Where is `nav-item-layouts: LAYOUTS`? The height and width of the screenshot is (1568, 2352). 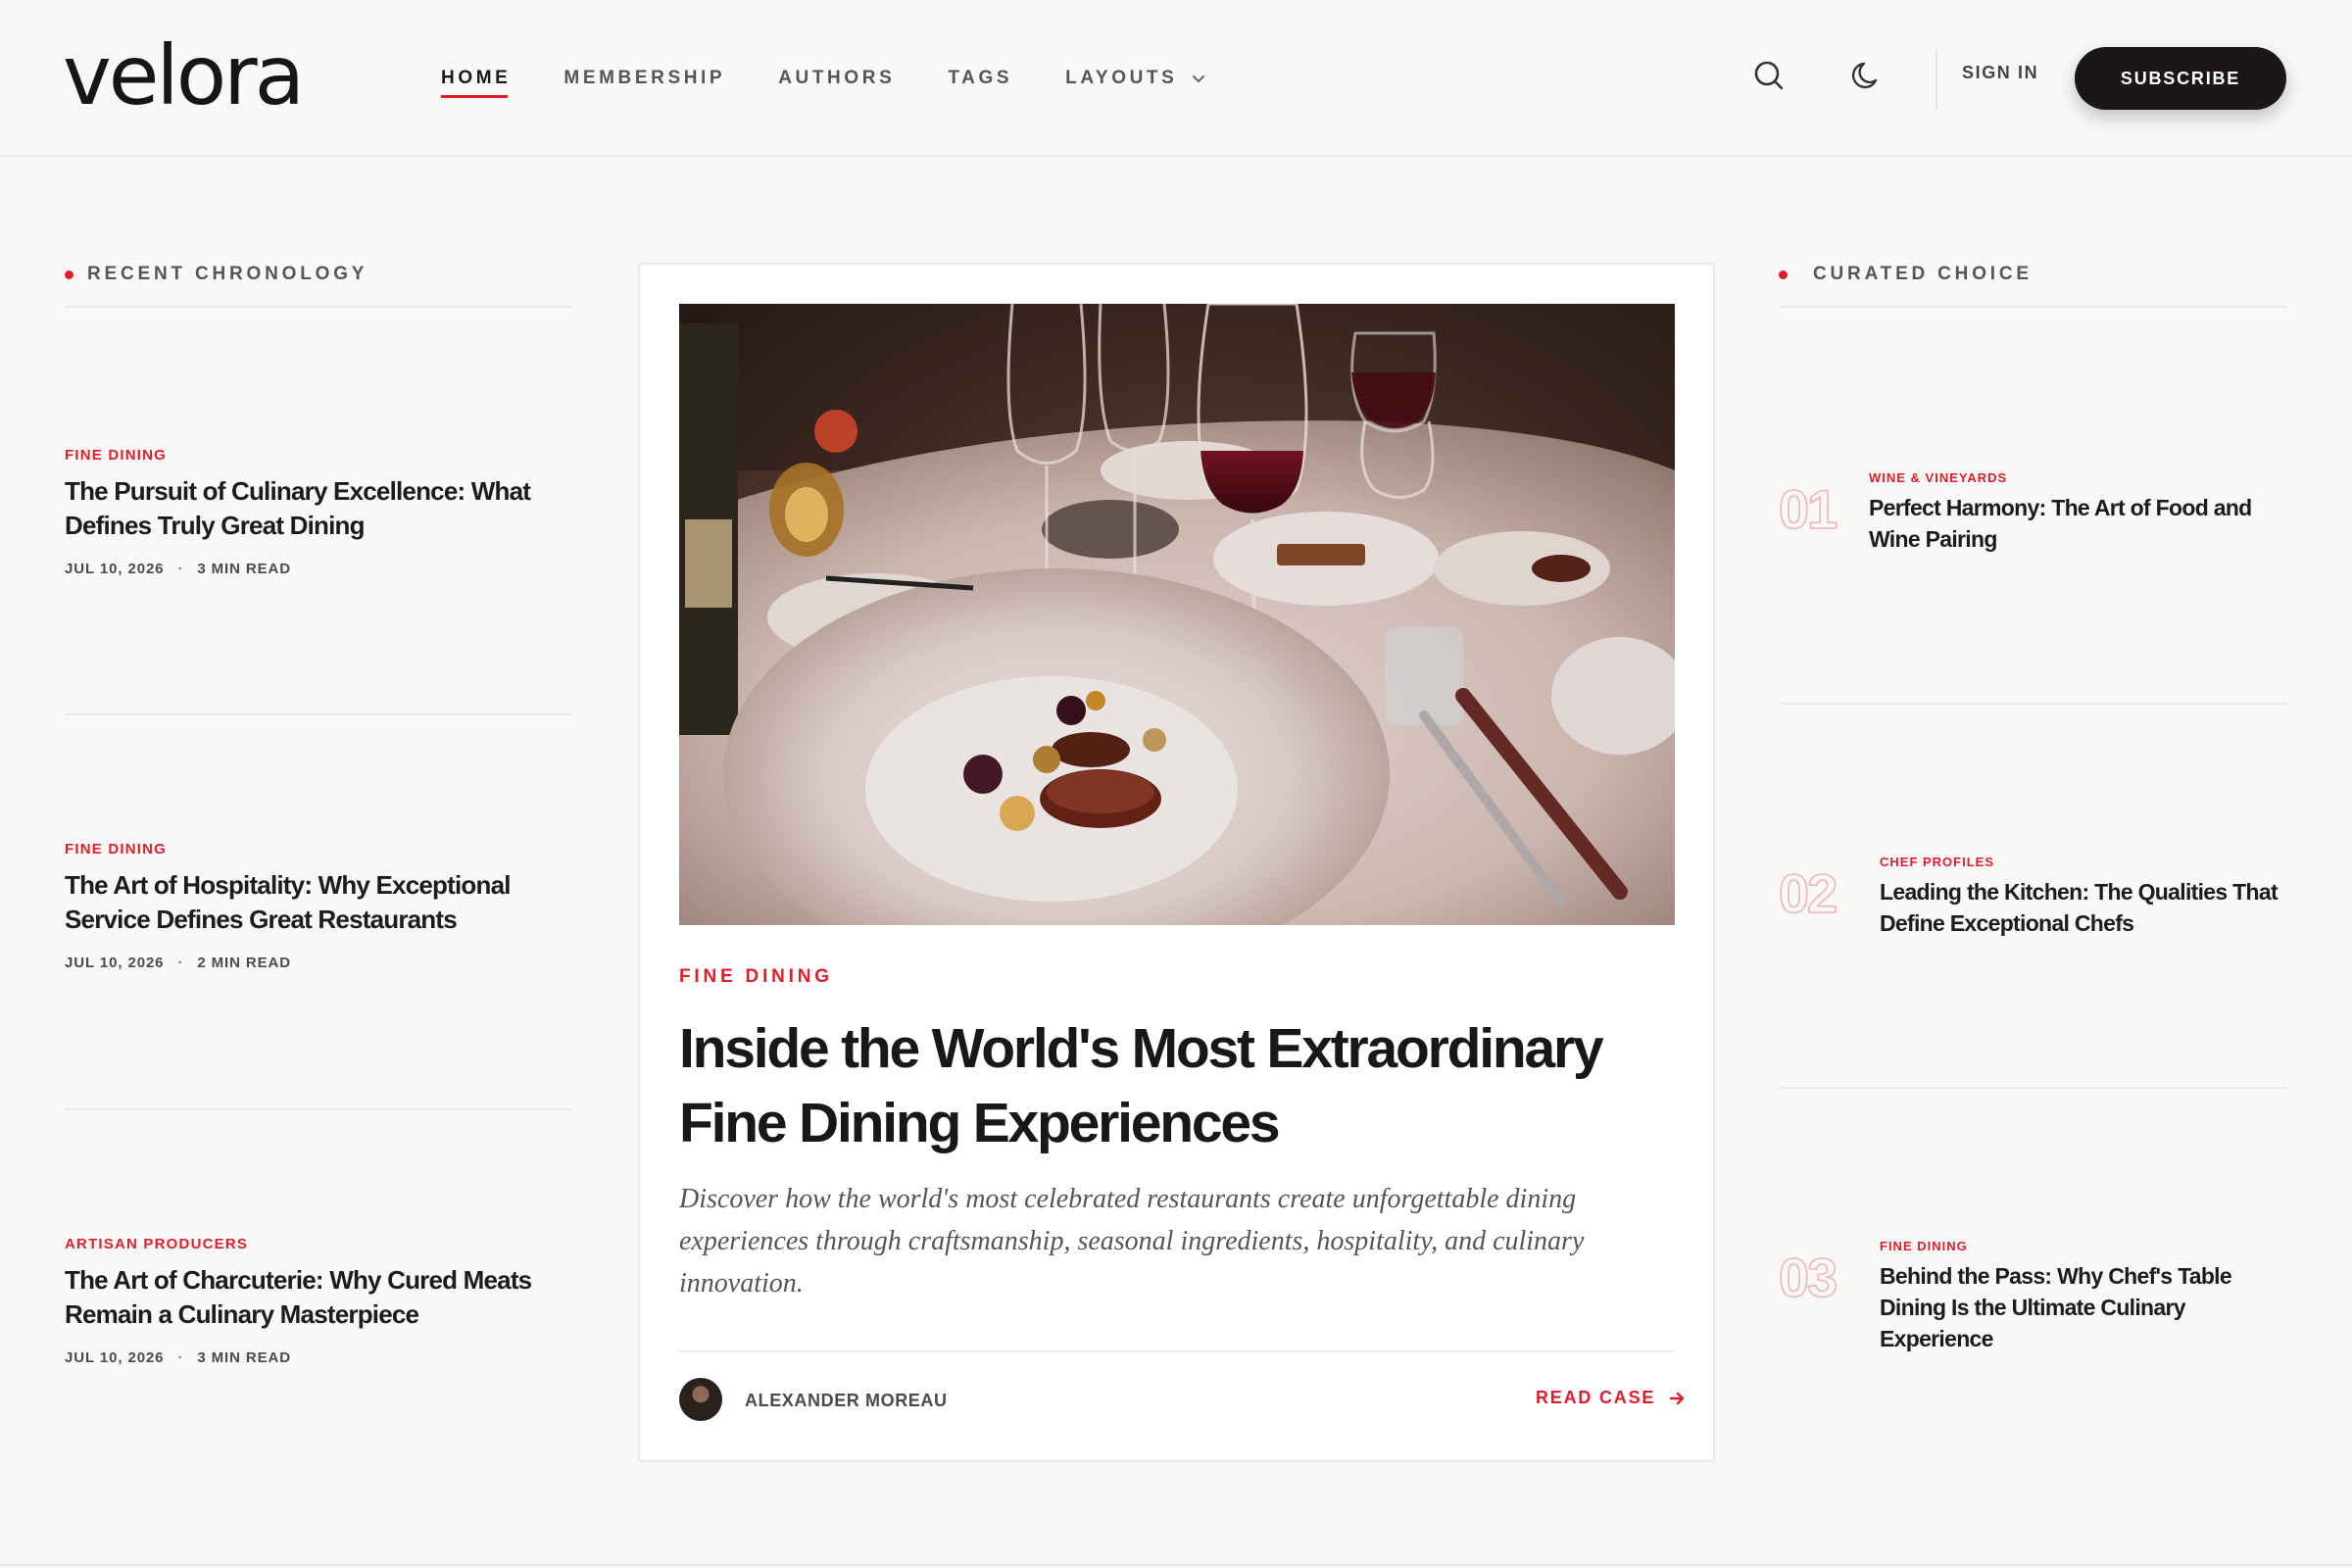 nav-item-layouts: LAYOUTS is located at coordinates (1135, 78).